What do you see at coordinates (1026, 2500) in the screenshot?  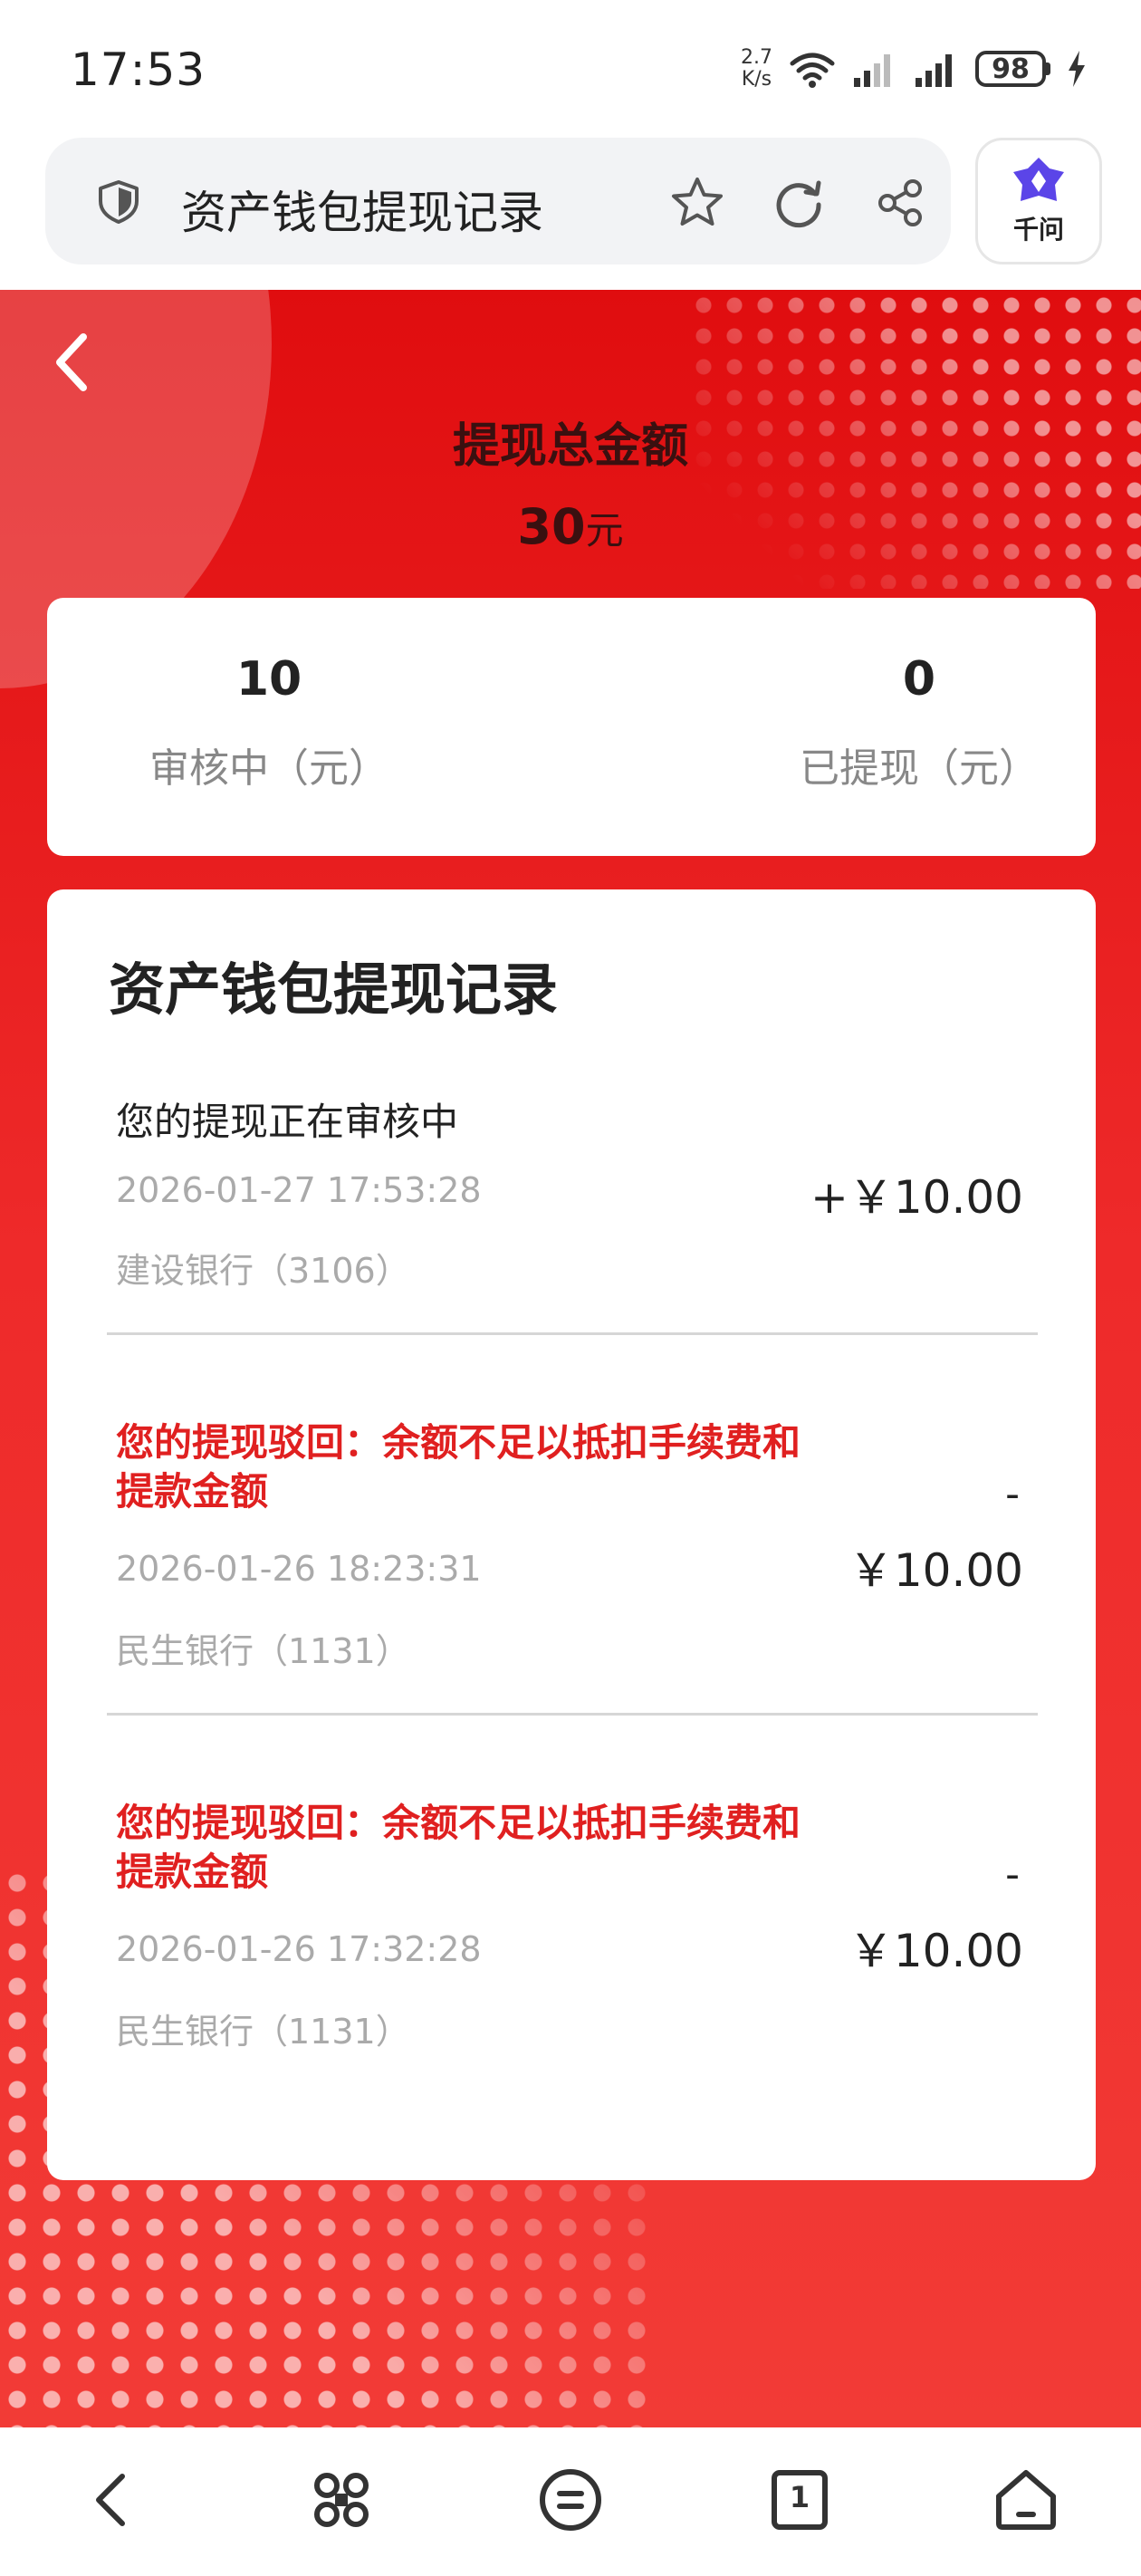 I see `home-icon` at bounding box center [1026, 2500].